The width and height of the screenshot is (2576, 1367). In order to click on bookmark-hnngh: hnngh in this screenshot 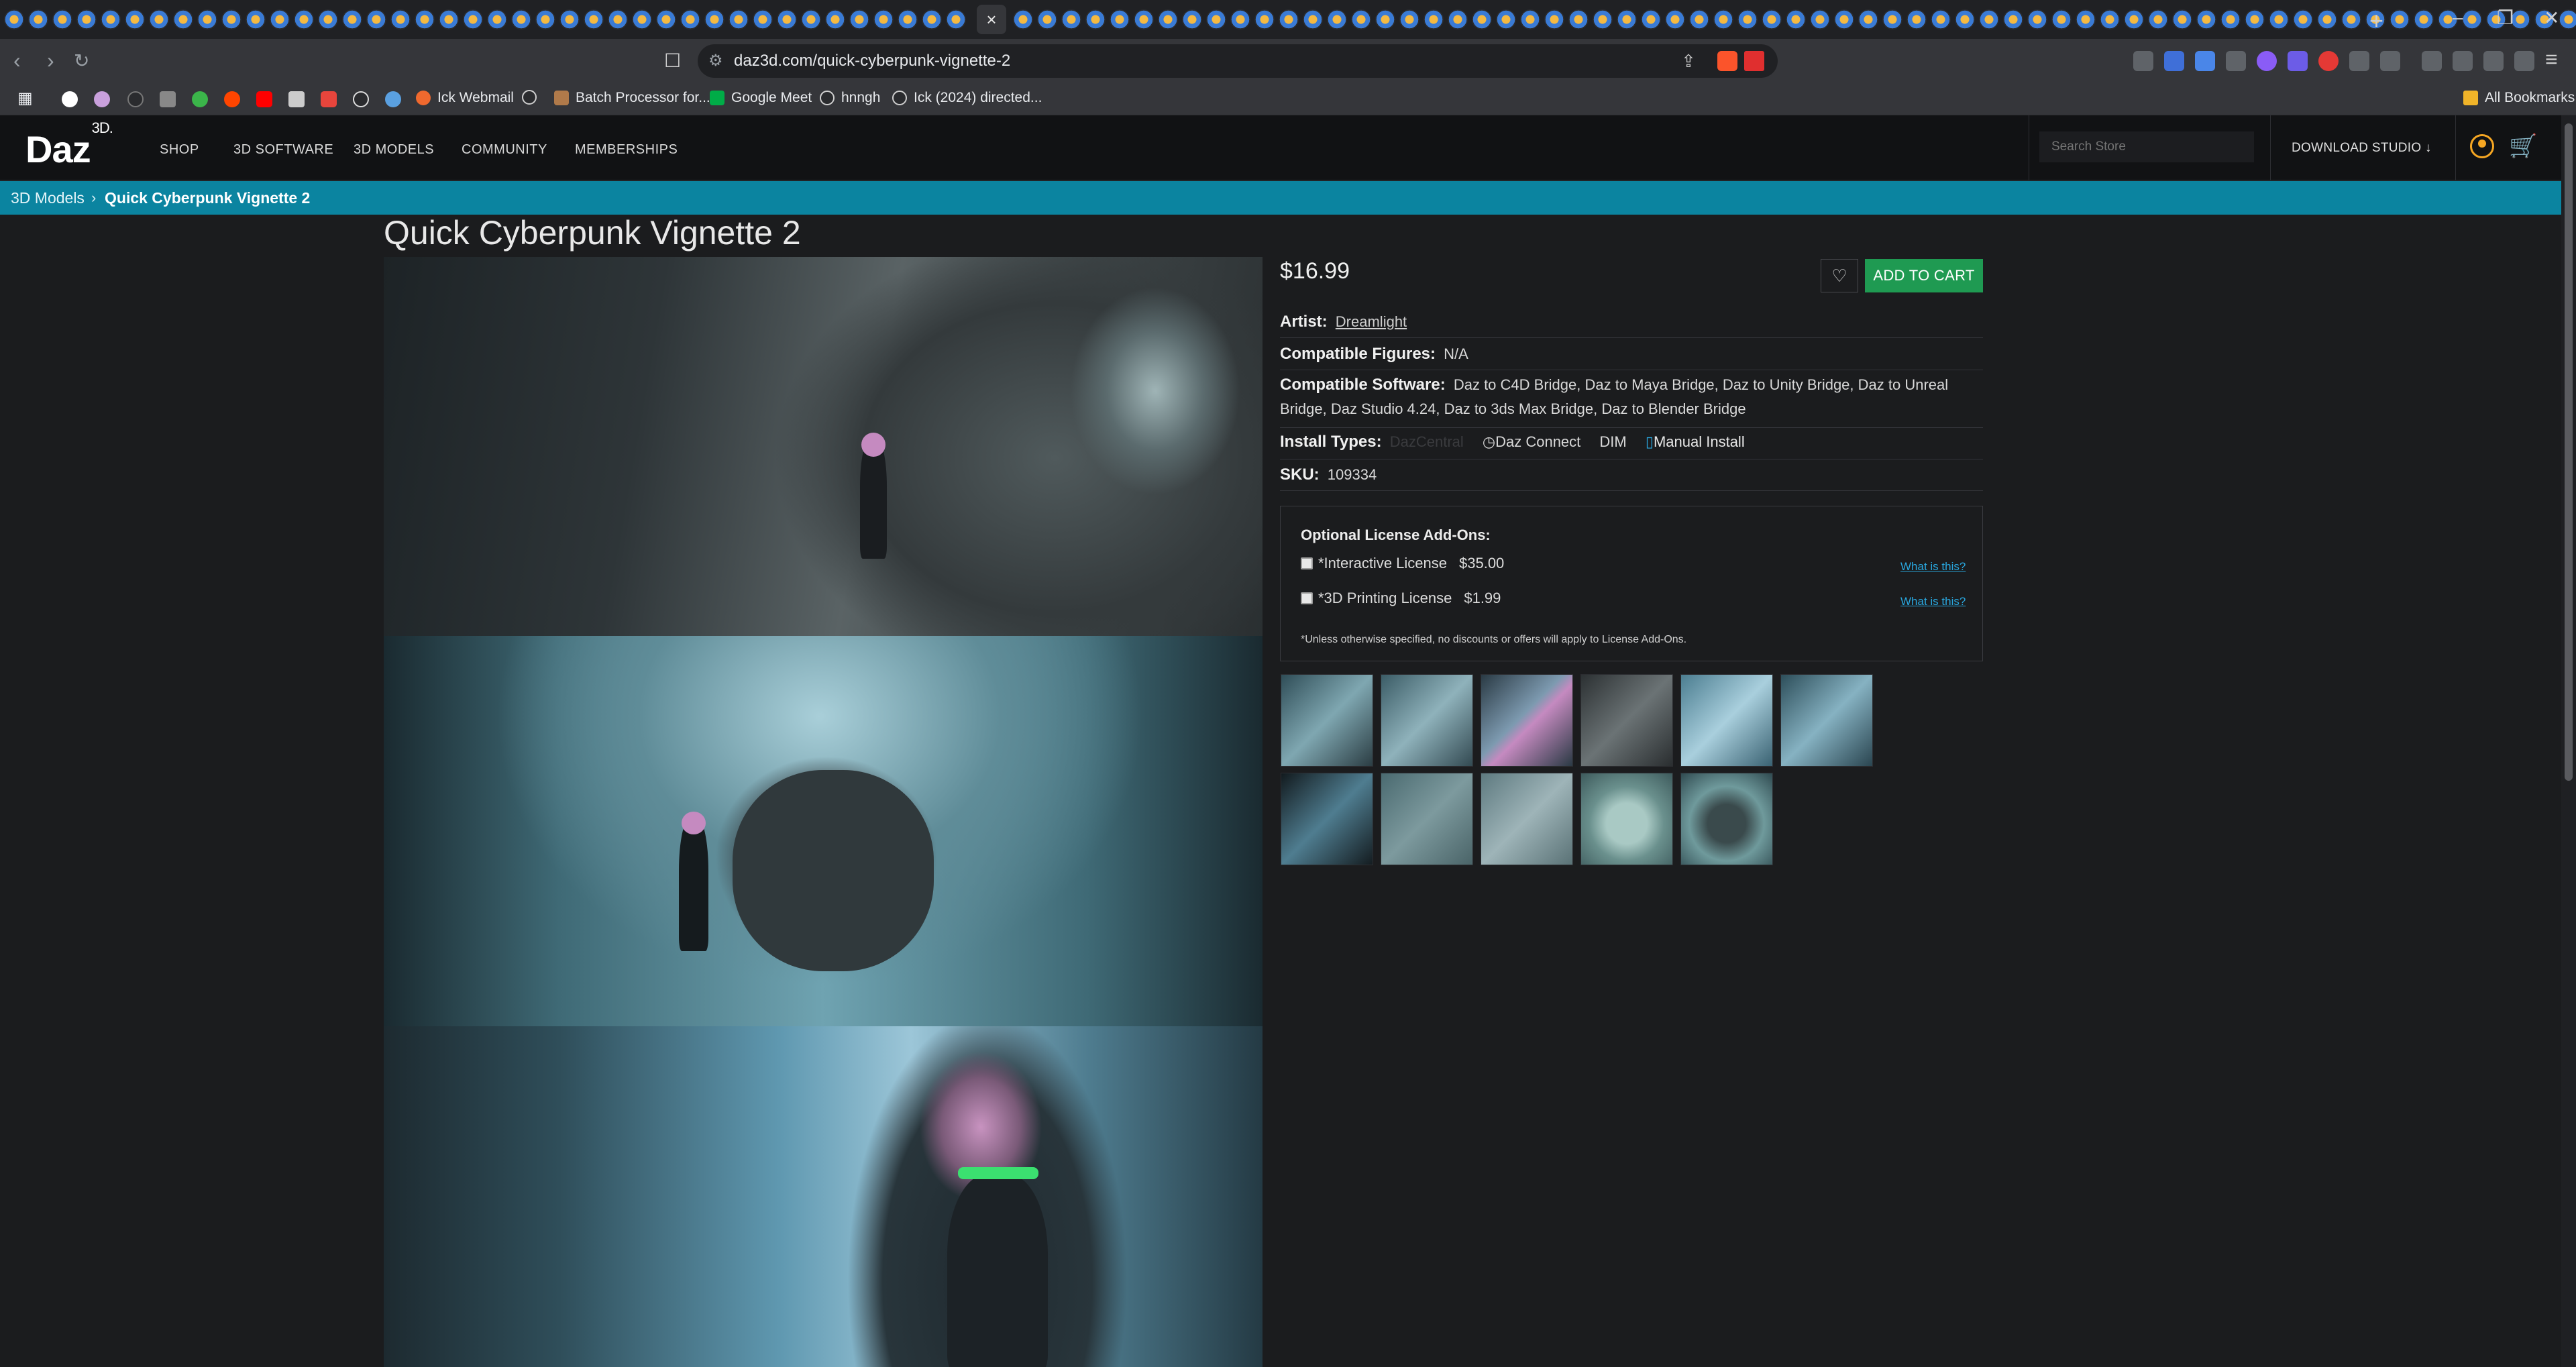, I will do `click(850, 98)`.